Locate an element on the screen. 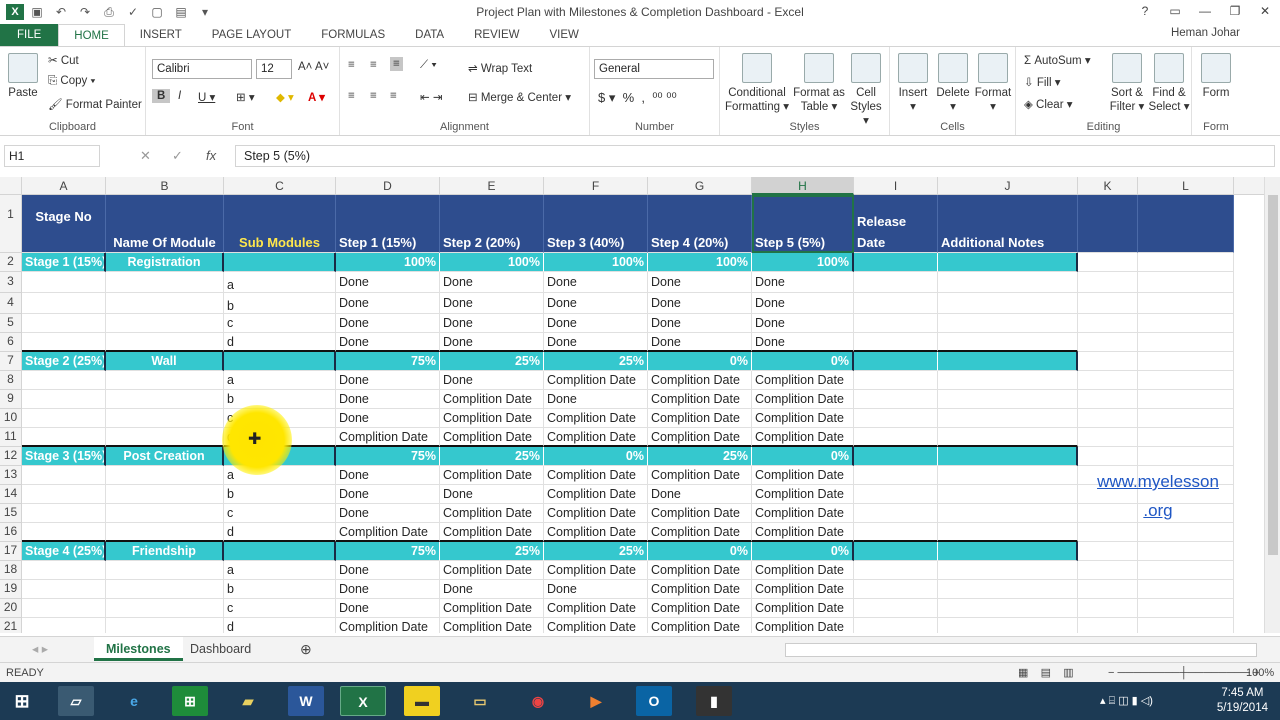  cell-b1: Name Of Module is located at coordinates (165, 224).